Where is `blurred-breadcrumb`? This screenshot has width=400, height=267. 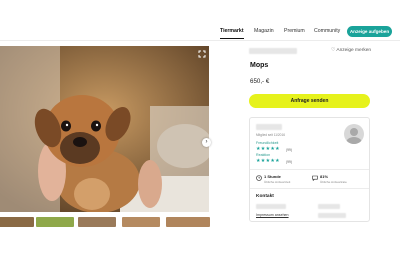 blurred-breadcrumb is located at coordinates (273, 51).